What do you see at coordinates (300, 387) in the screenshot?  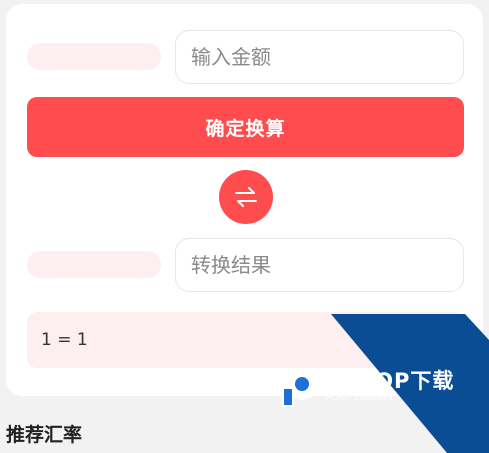 I see `pcpop-logo-icon` at bounding box center [300, 387].